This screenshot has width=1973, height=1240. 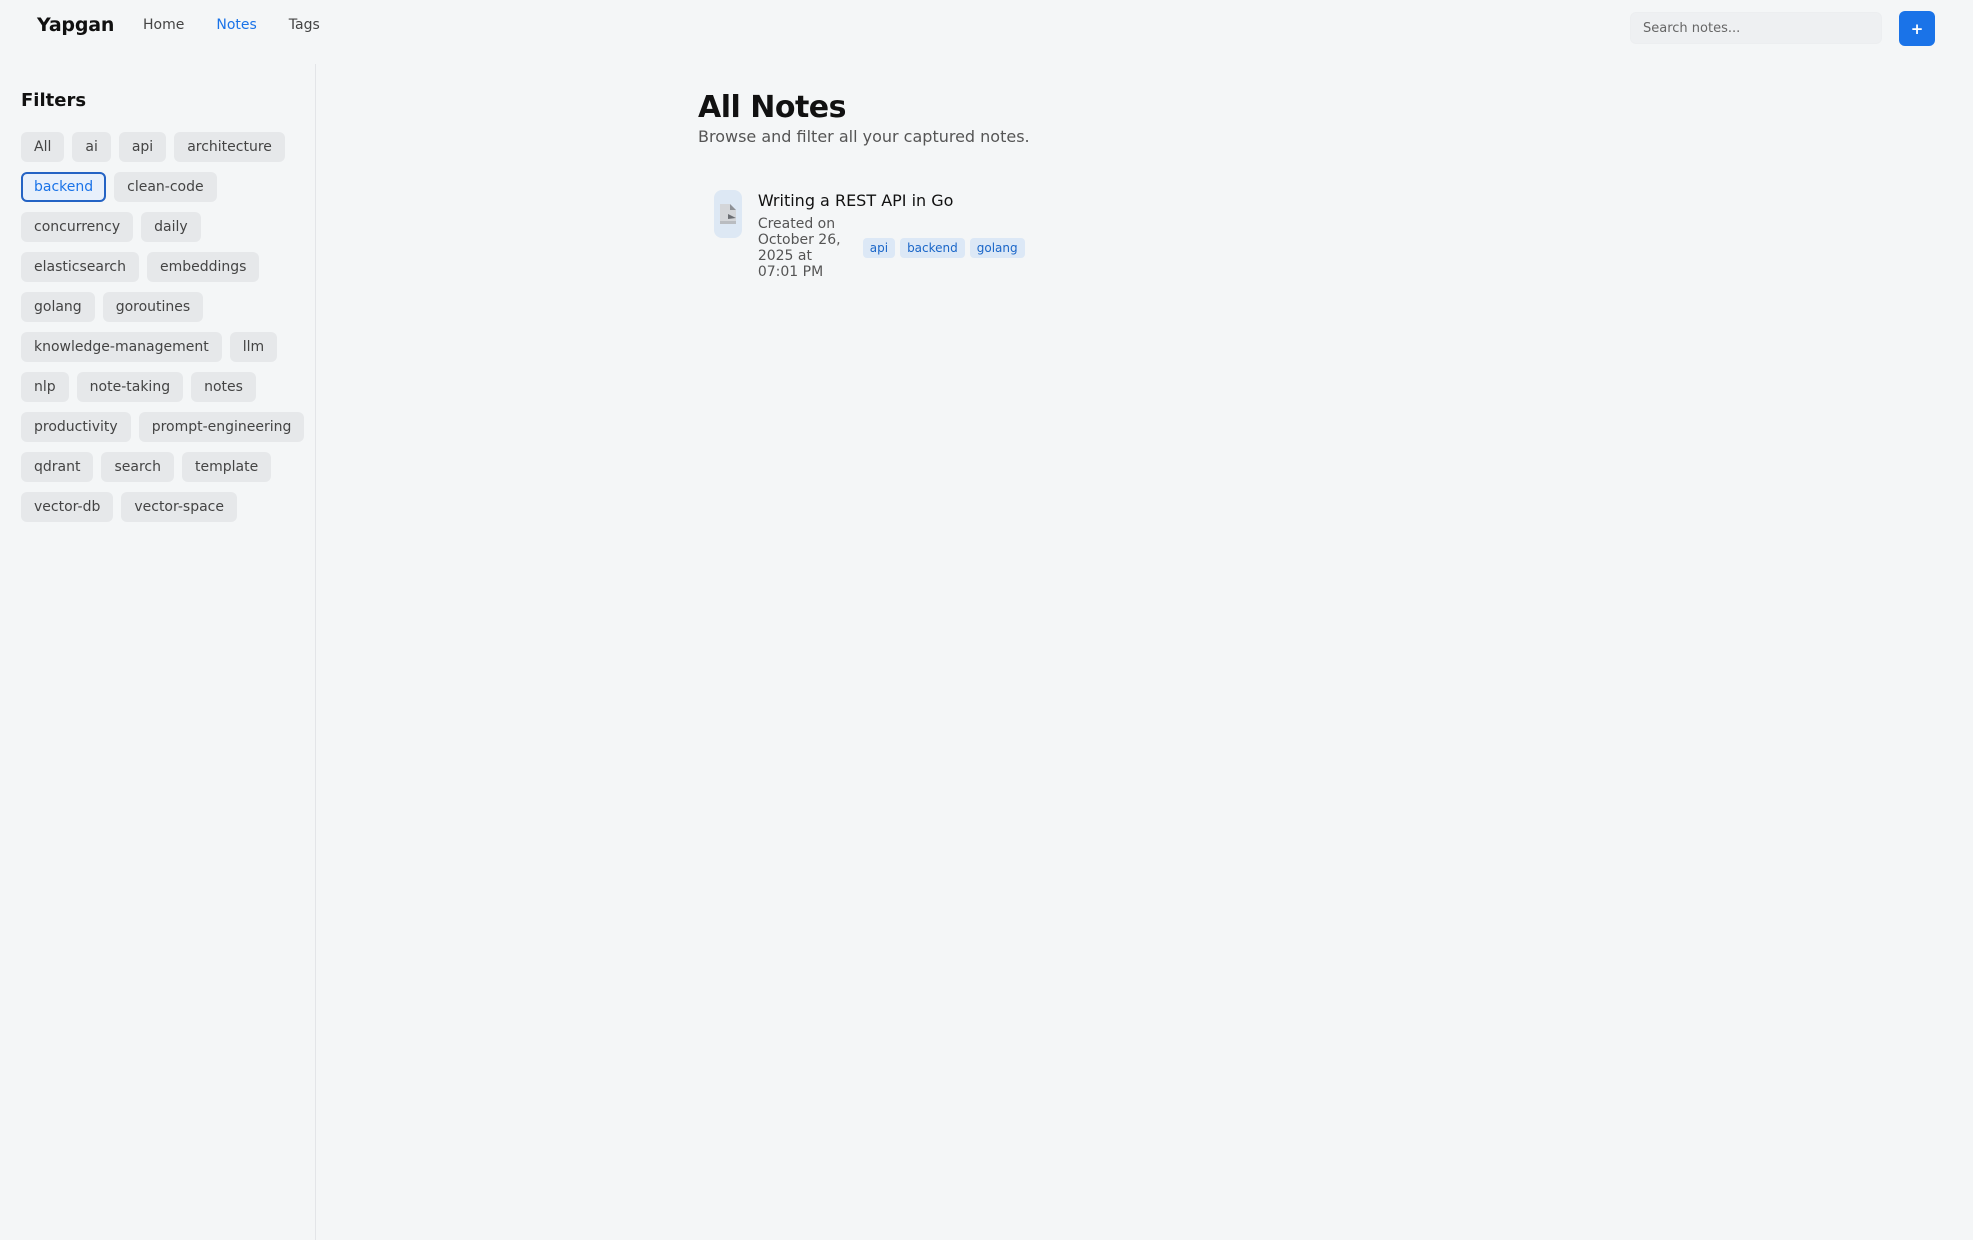 What do you see at coordinates (43, 147) in the screenshot?
I see `filter-chip-all: All` at bounding box center [43, 147].